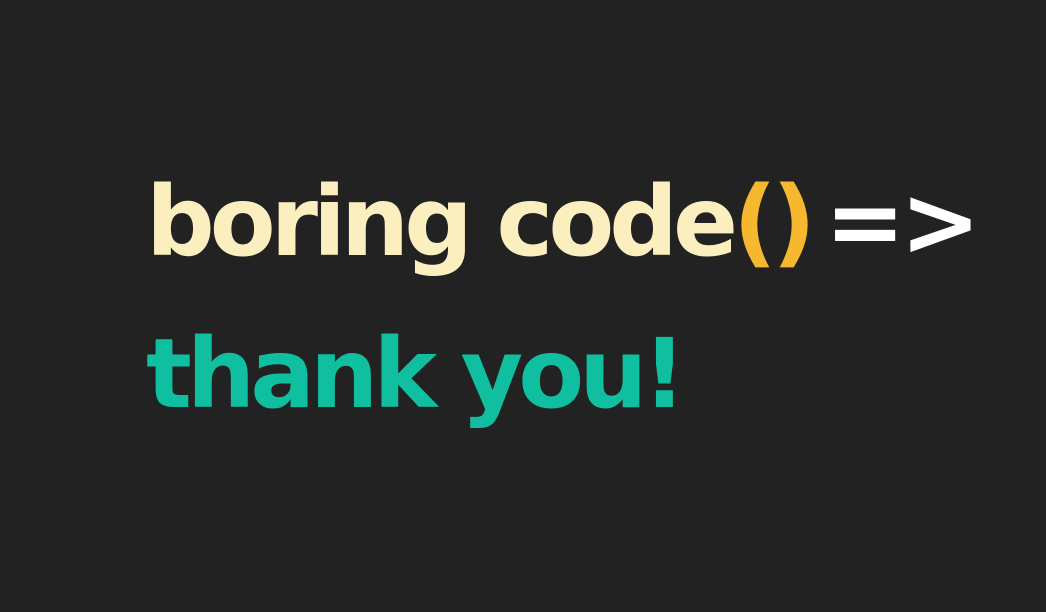  I want to click on arrow-operator-text: =>, so click(902, 222).